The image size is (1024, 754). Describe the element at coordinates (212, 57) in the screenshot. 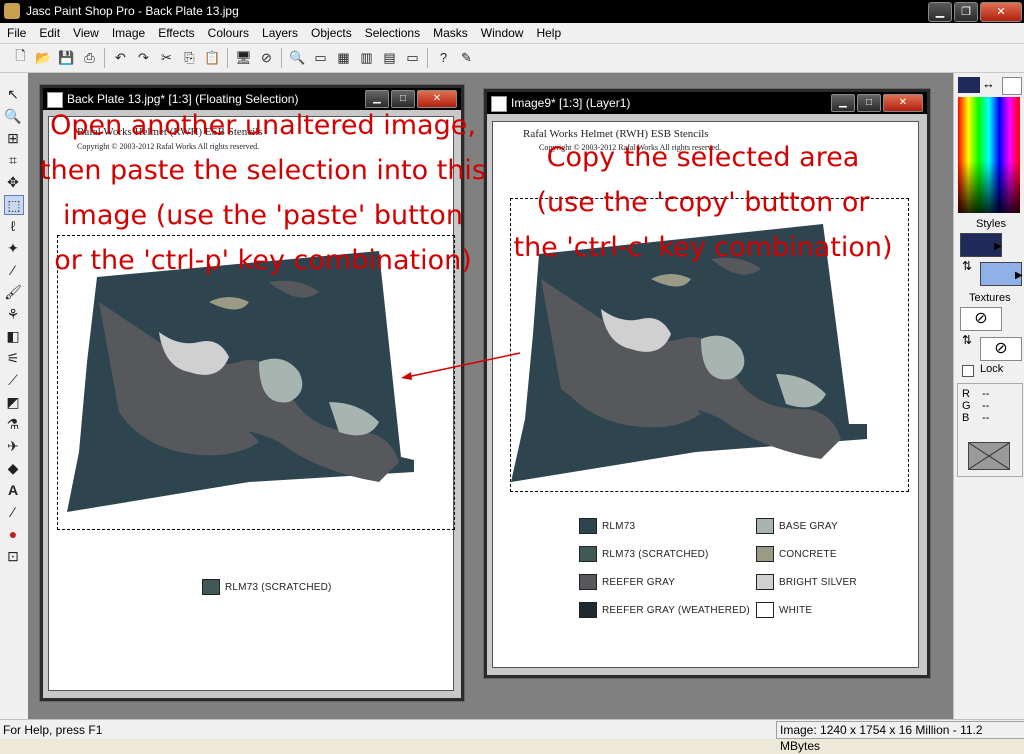

I see `paste-icon: 📋` at that location.